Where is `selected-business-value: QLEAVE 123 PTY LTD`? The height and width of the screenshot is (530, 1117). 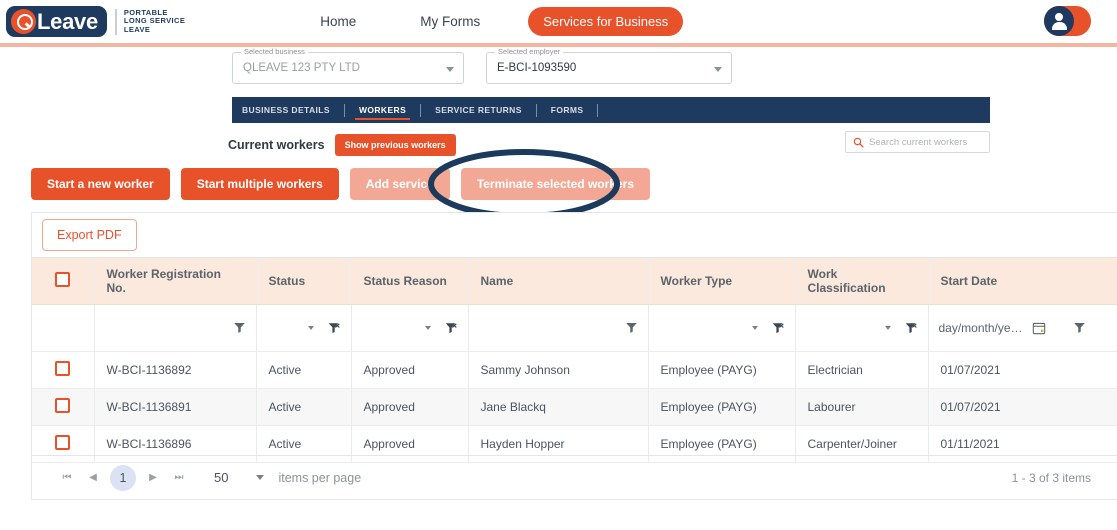 selected-business-value: QLEAVE 123 PTY LTD is located at coordinates (301, 68).